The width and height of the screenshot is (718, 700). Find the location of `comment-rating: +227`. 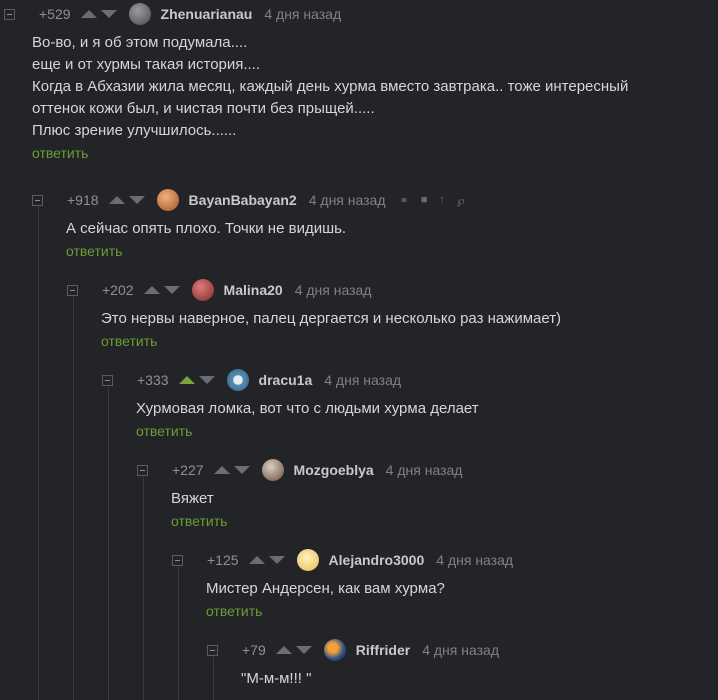

comment-rating: +227 is located at coordinates (188, 470).